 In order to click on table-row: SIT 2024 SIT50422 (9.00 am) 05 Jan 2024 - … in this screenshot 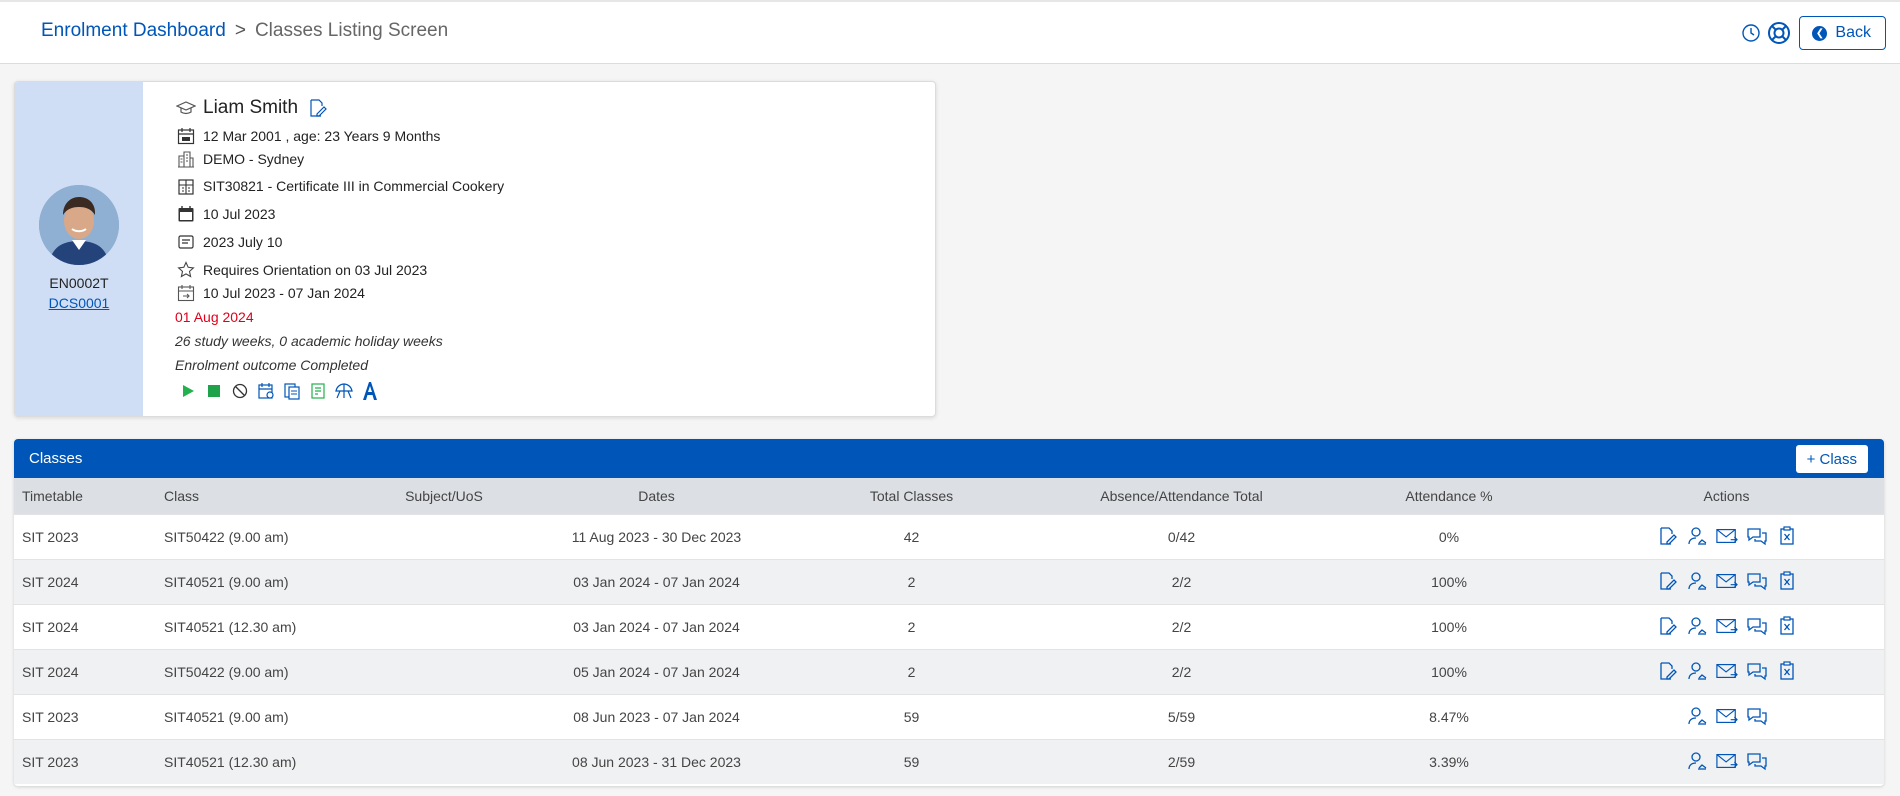, I will do `click(949, 671)`.